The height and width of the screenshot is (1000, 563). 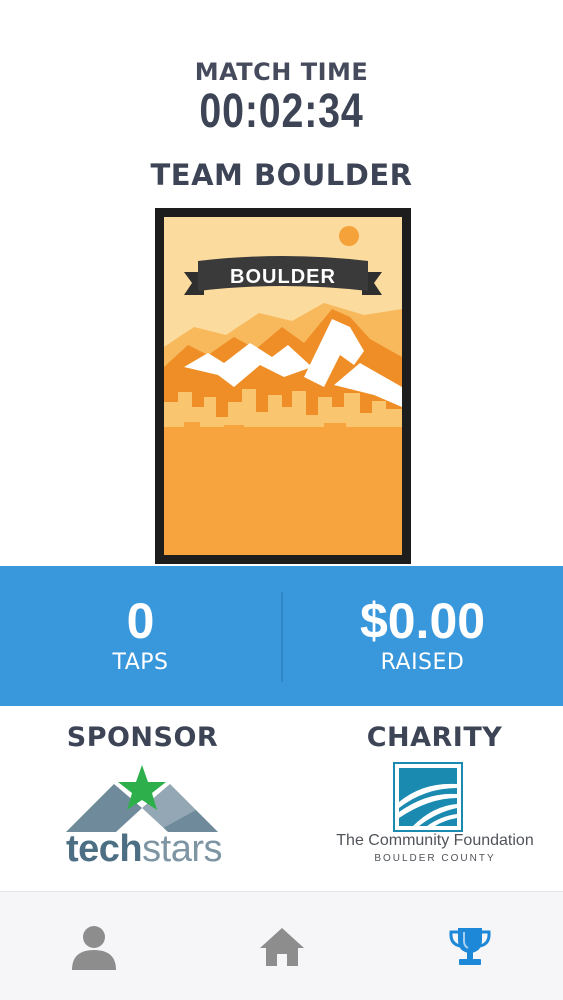 What do you see at coordinates (428, 797) in the screenshot?
I see `community-foundation-logo-mark` at bounding box center [428, 797].